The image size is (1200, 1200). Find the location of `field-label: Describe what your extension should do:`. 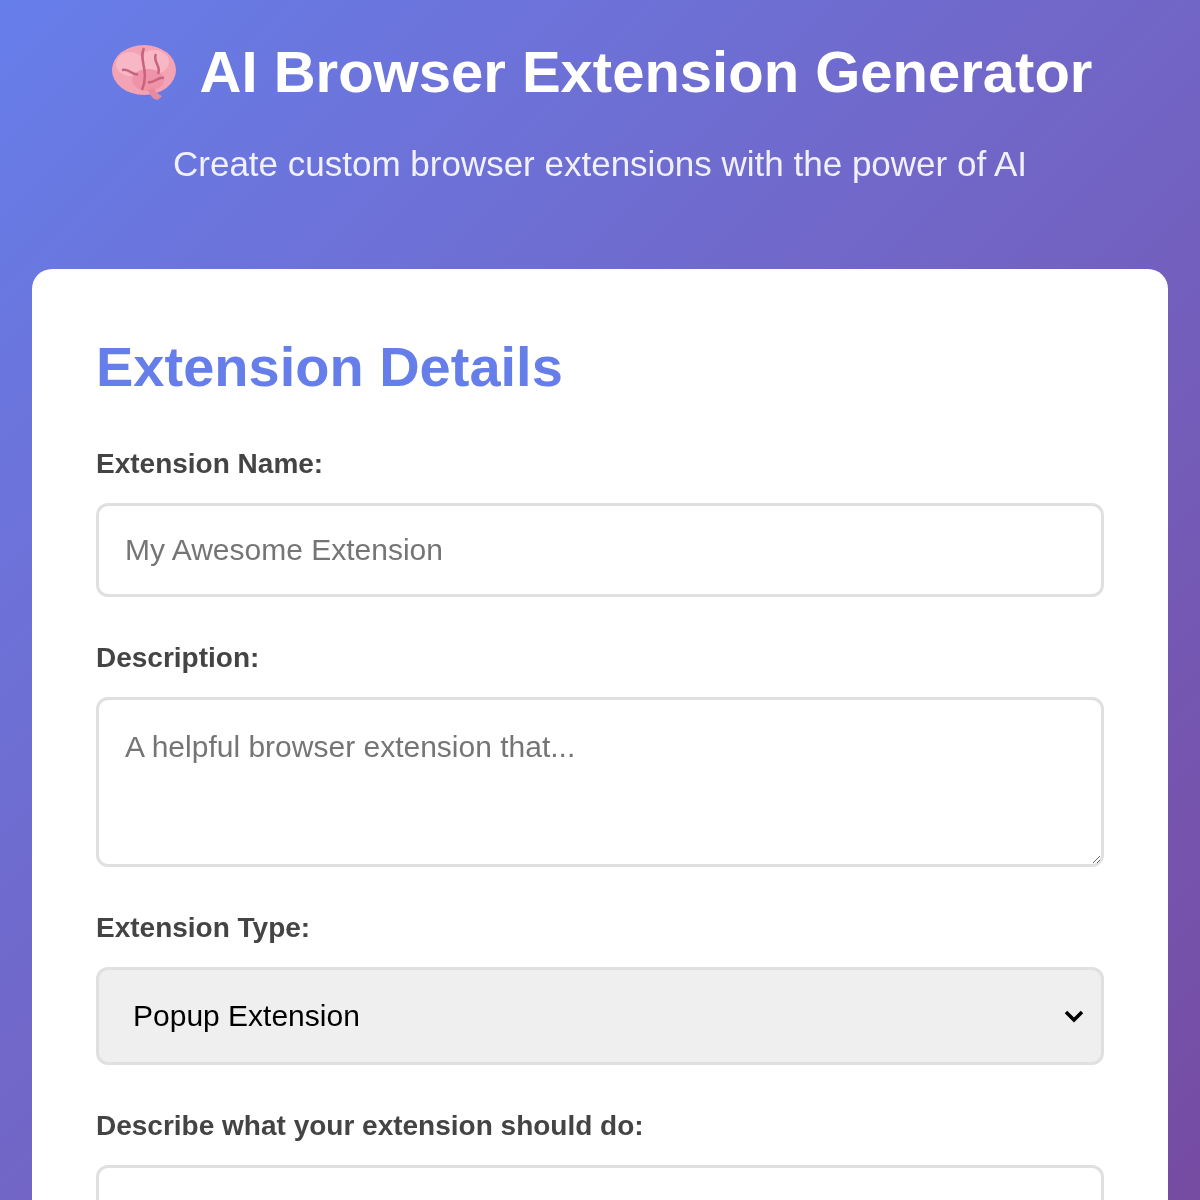

field-label: Describe what your extension should do: is located at coordinates (370, 1125).